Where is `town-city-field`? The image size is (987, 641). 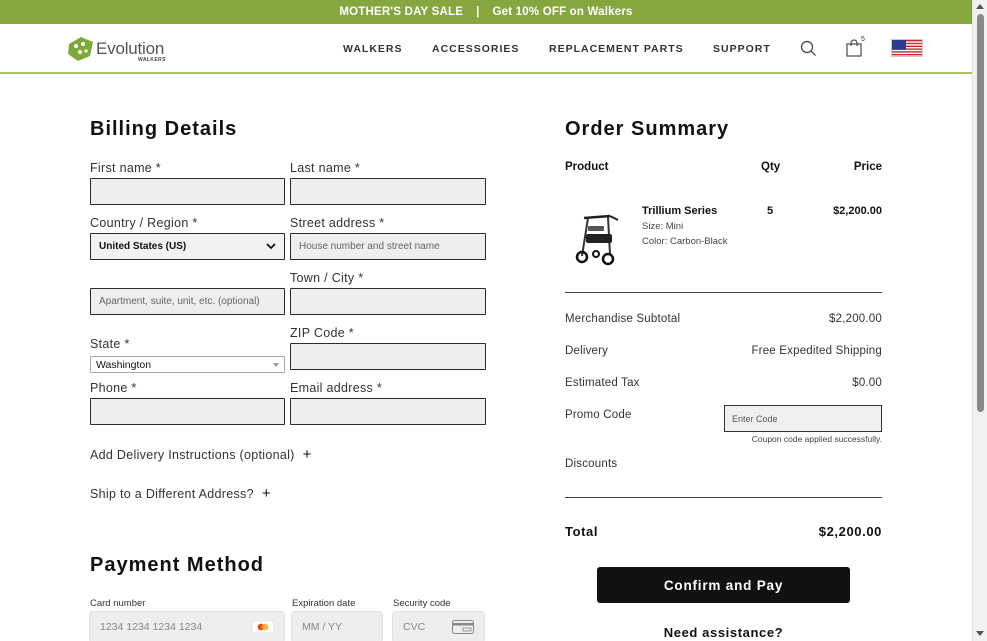
town-city-field is located at coordinates (388, 301).